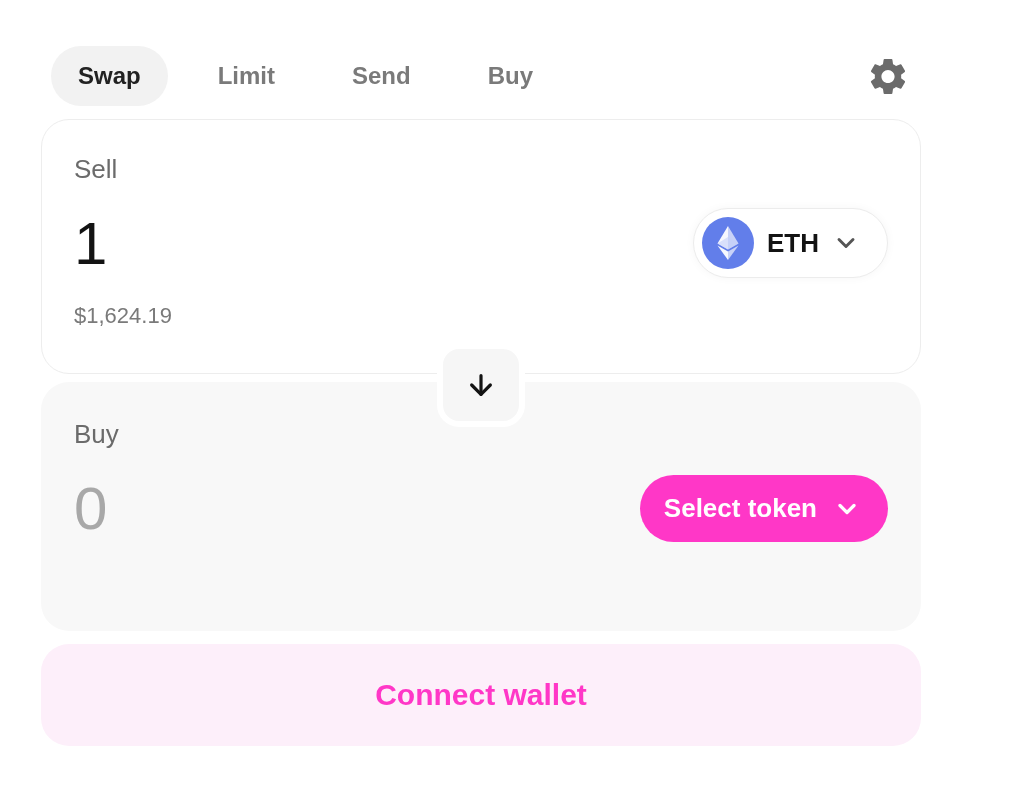  I want to click on tab: Limit, so click(246, 76).